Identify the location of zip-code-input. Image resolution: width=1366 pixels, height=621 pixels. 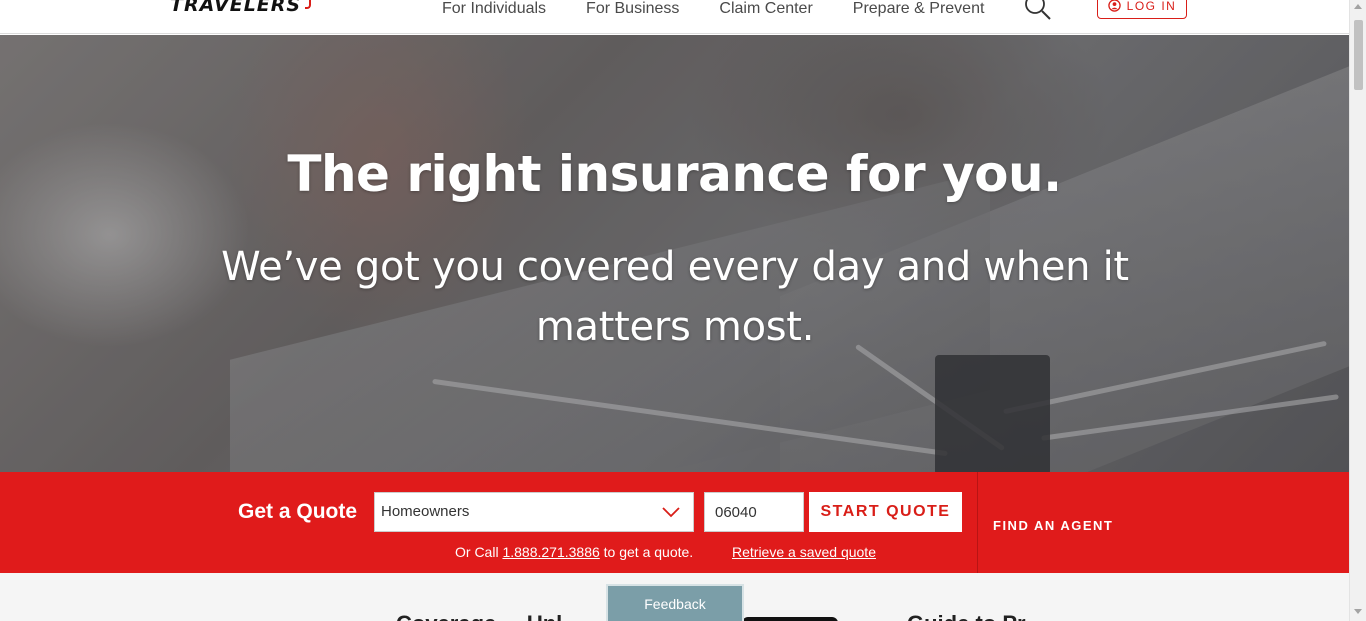
(754, 512).